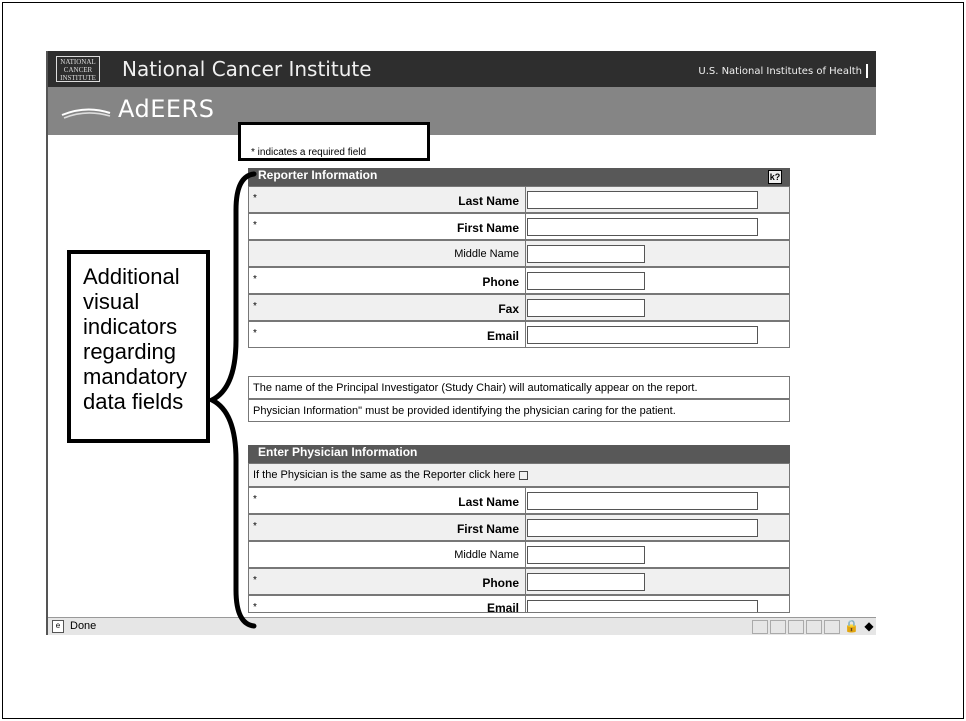  Describe the element at coordinates (780, 71) in the screenshot. I see `nih-link-label: U.S. National Institutes of Health` at that location.